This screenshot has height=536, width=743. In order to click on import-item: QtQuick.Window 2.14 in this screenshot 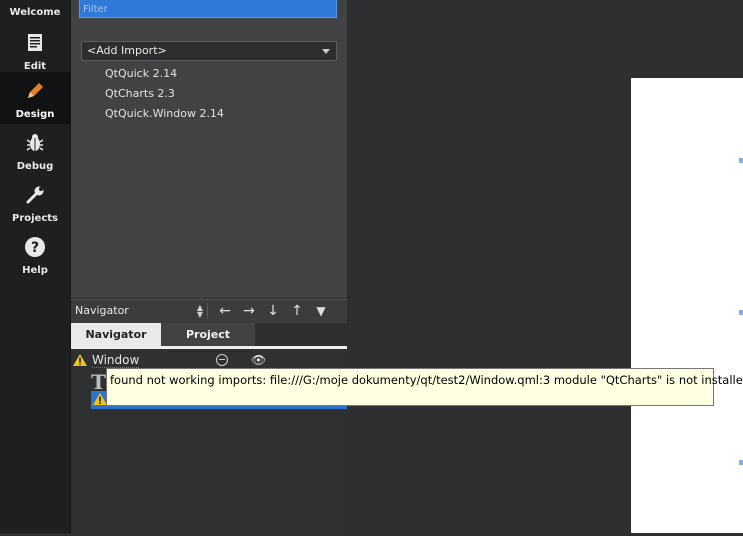, I will do `click(164, 113)`.